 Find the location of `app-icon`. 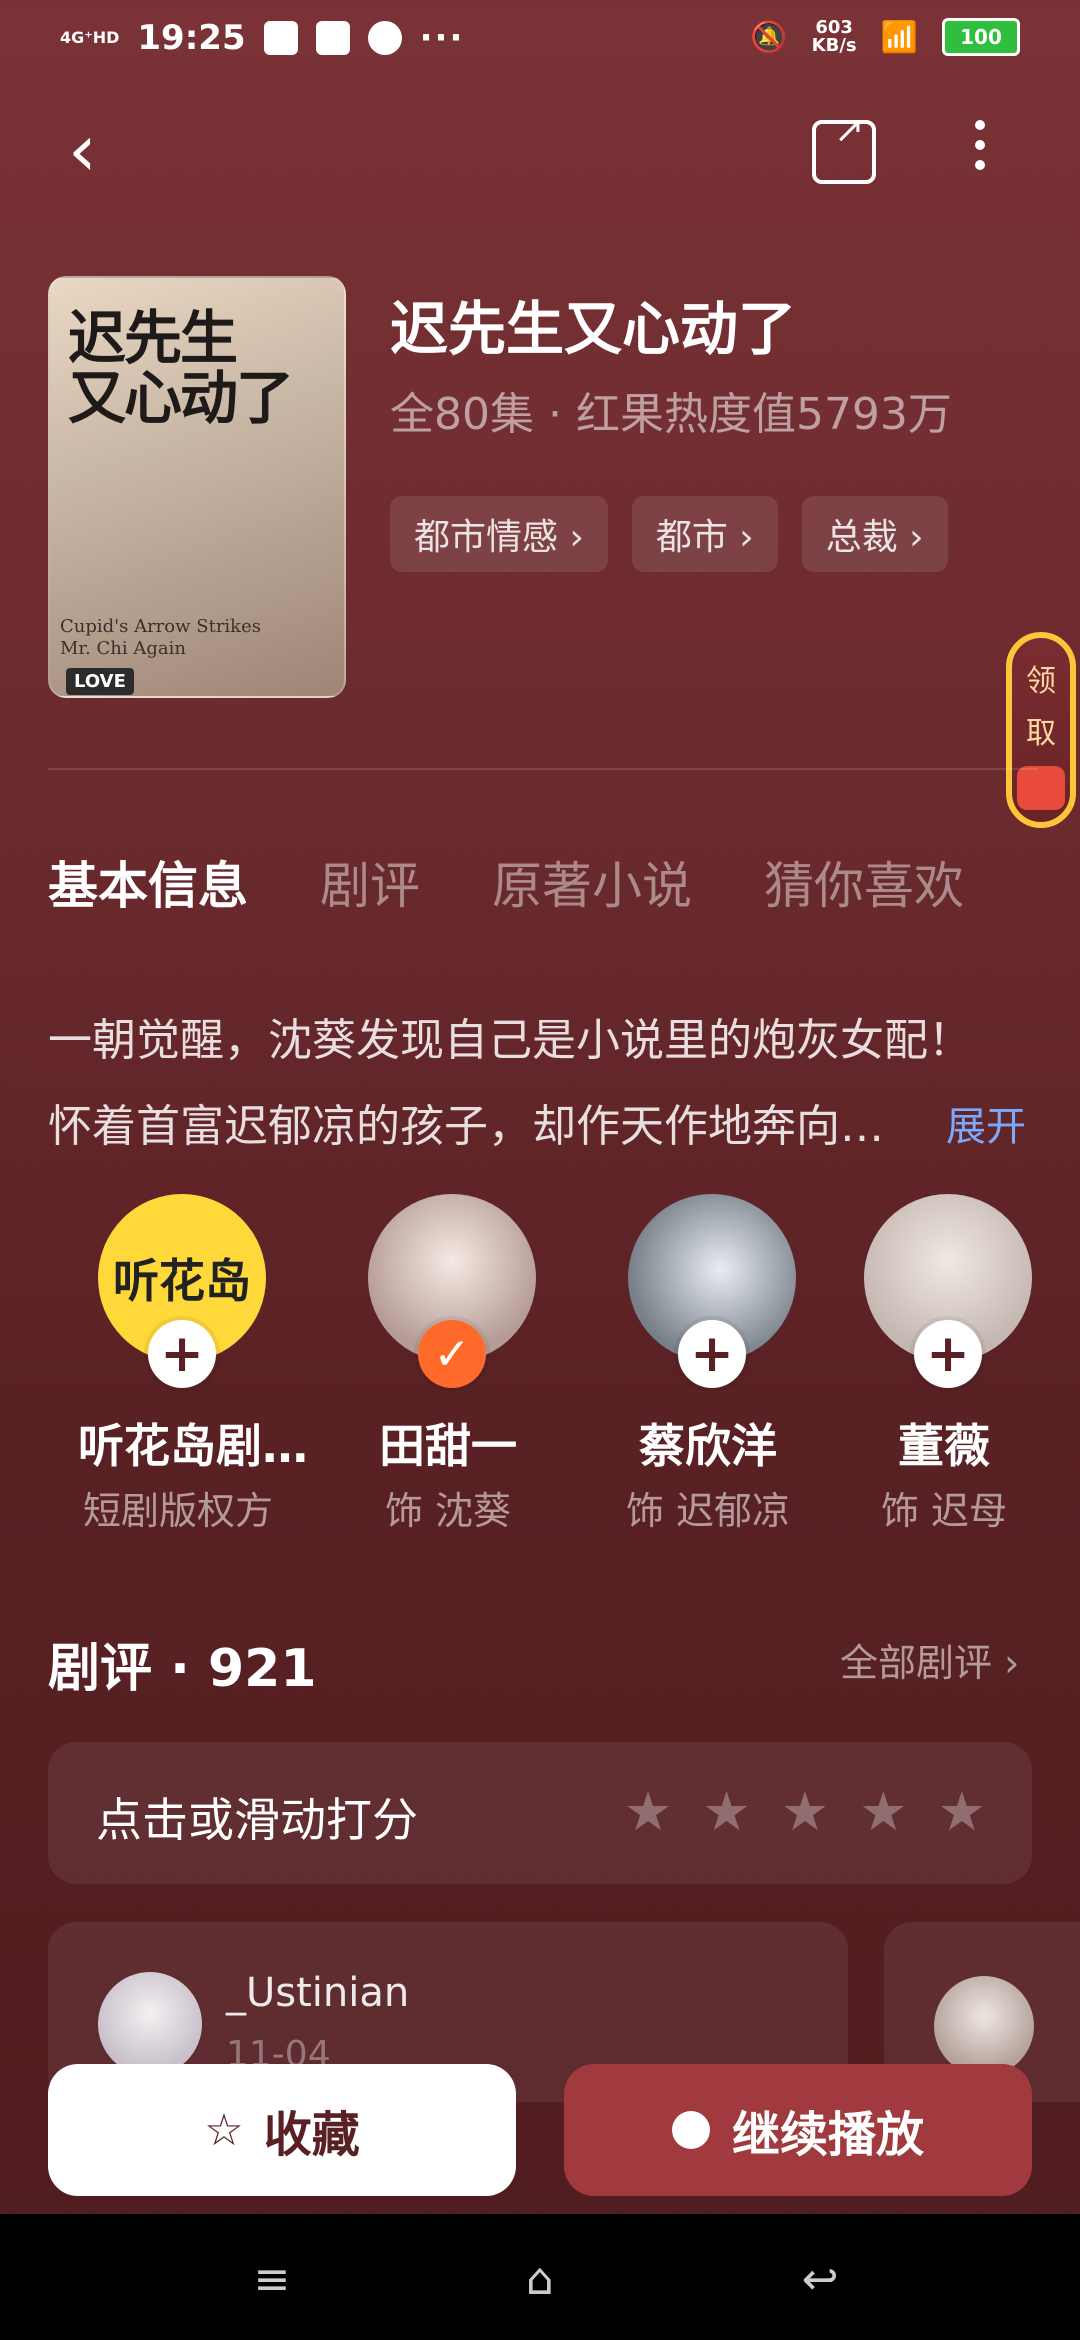

app-icon is located at coordinates (384, 38).